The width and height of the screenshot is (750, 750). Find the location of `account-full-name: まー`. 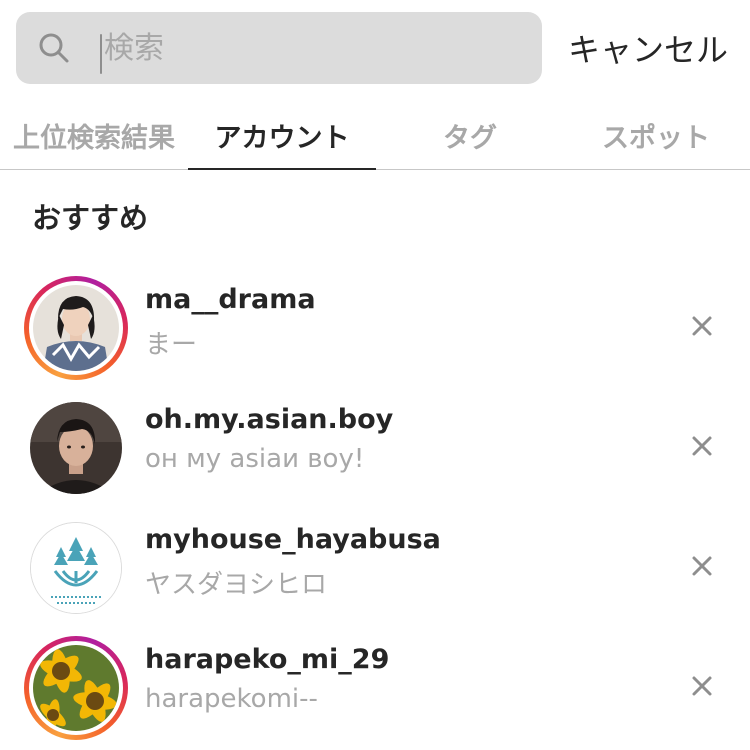

account-full-name: まー is located at coordinates (171, 345).